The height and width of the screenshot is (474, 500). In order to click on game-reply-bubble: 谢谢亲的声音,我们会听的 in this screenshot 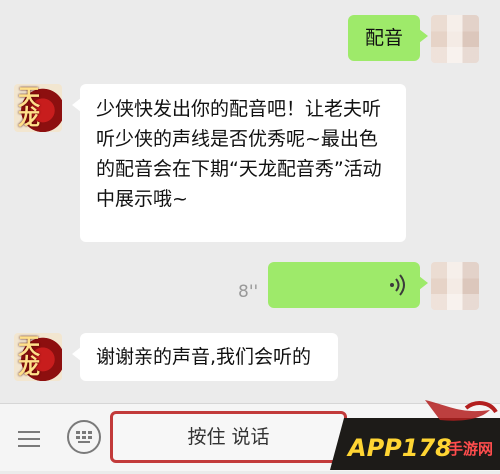, I will do `click(205, 357)`.